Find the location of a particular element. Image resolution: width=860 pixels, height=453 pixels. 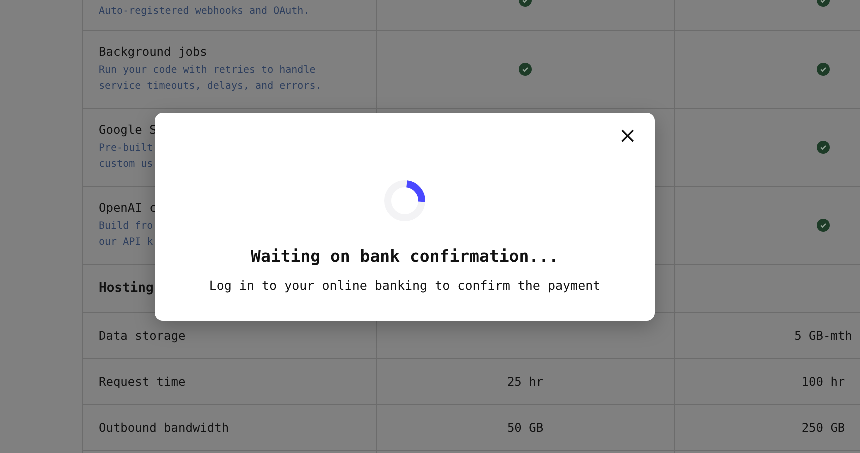

table-cell: 100 hr is located at coordinates (824, 381).